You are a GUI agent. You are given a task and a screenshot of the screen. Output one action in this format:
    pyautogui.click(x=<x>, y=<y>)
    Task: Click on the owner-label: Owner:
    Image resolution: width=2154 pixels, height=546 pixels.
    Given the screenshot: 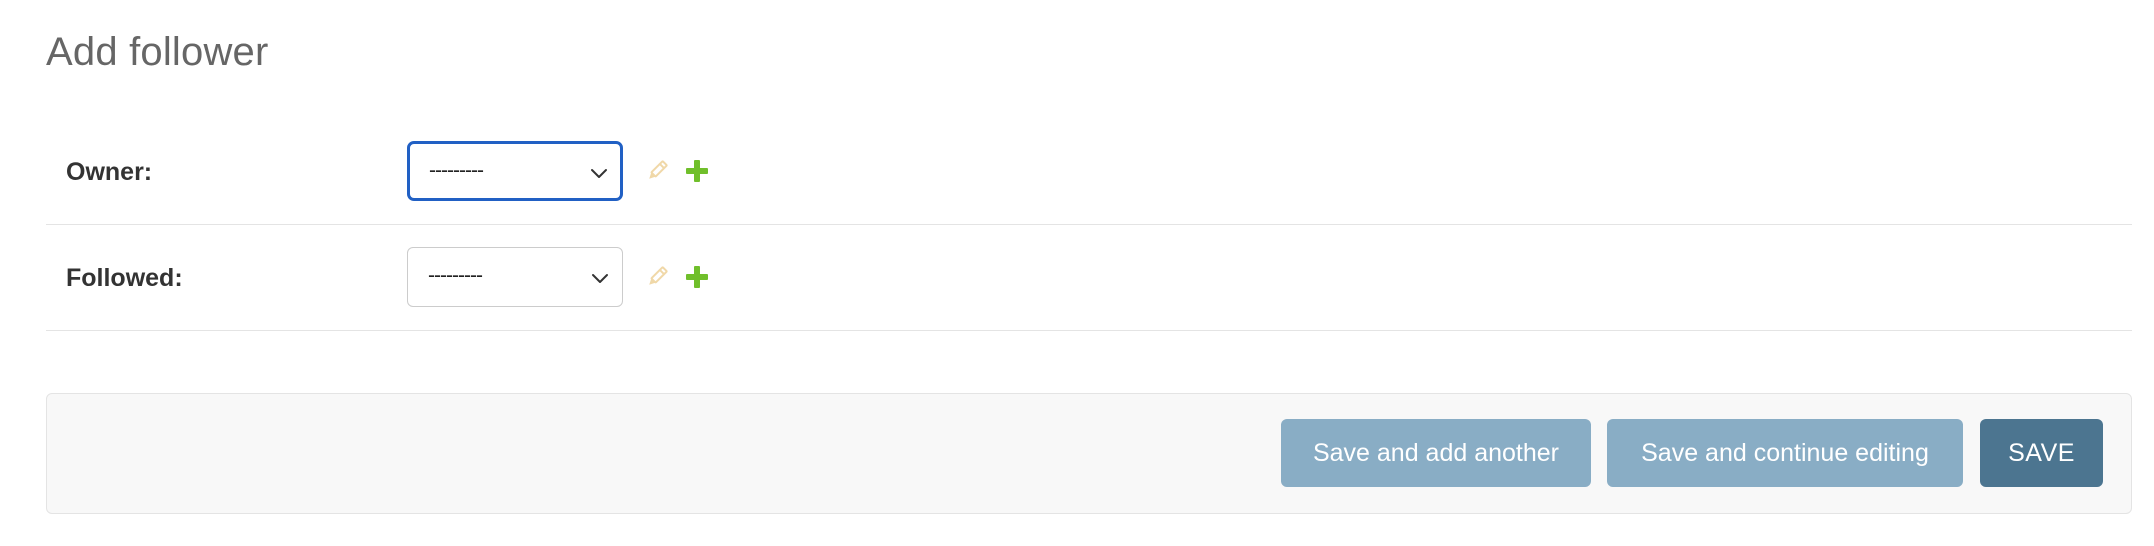 What is the action you would take?
    pyautogui.click(x=109, y=172)
    